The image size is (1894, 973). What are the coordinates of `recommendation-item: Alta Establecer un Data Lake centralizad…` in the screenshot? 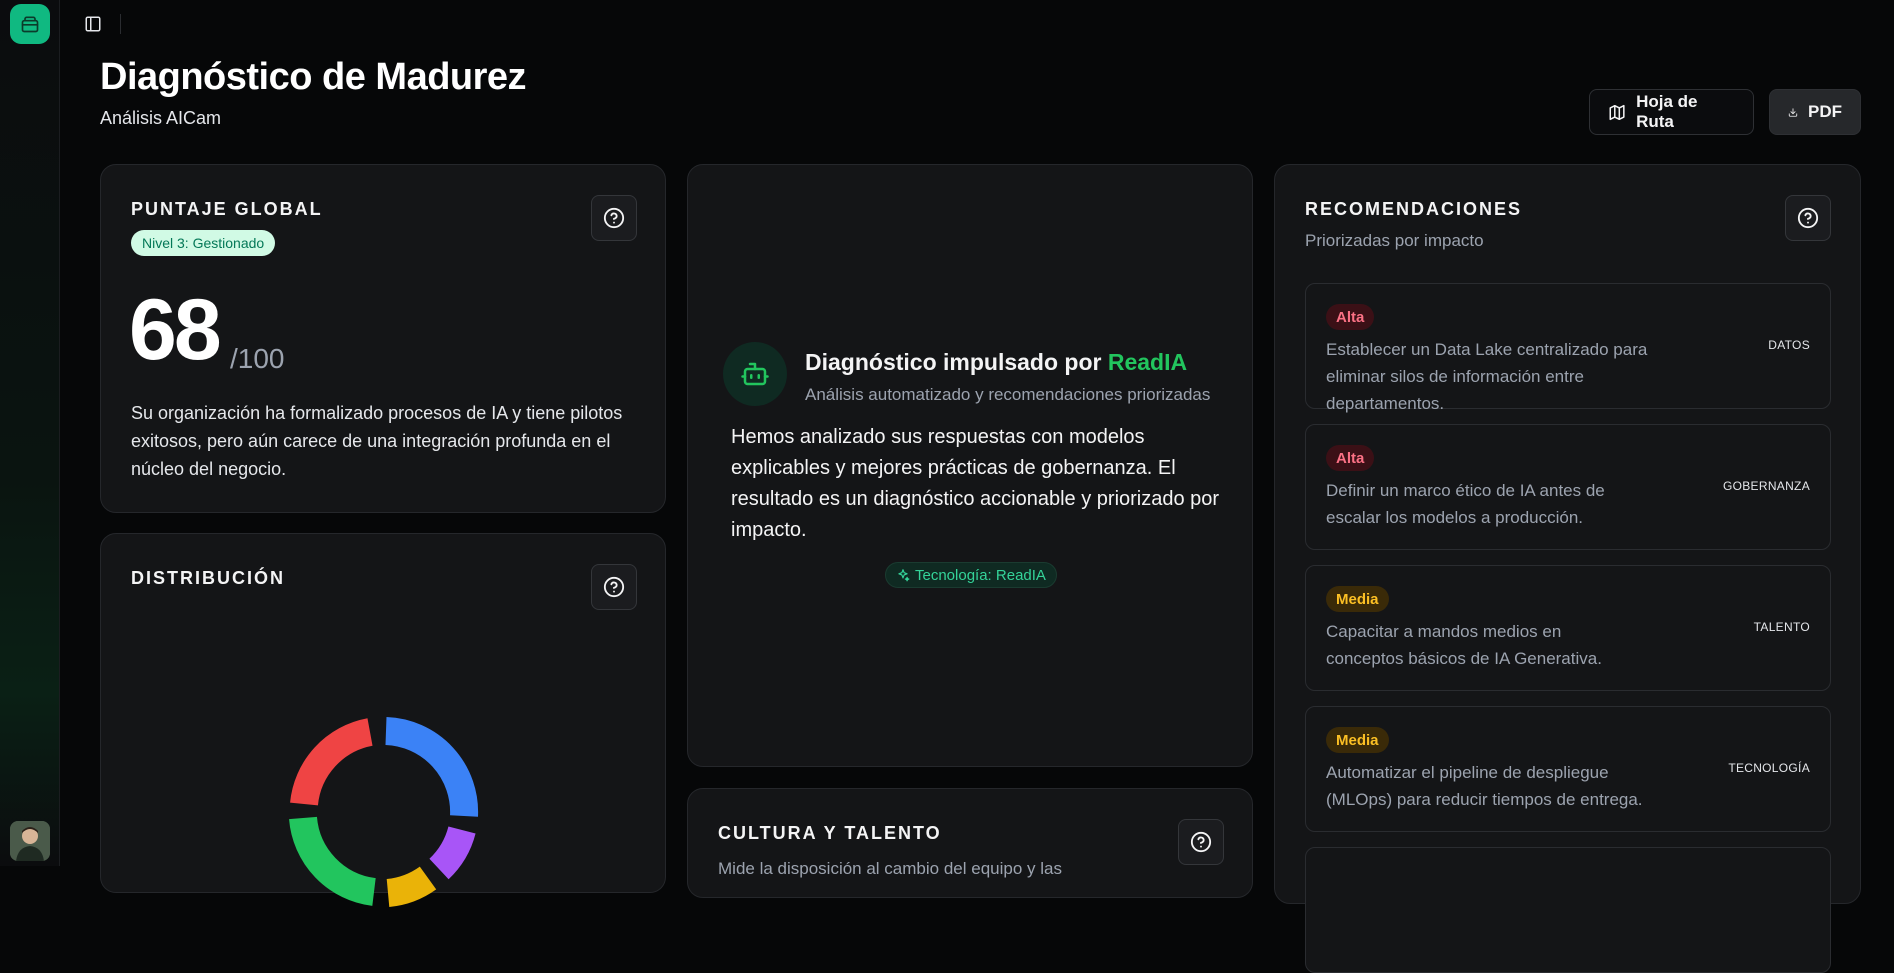 It's located at (1568, 348).